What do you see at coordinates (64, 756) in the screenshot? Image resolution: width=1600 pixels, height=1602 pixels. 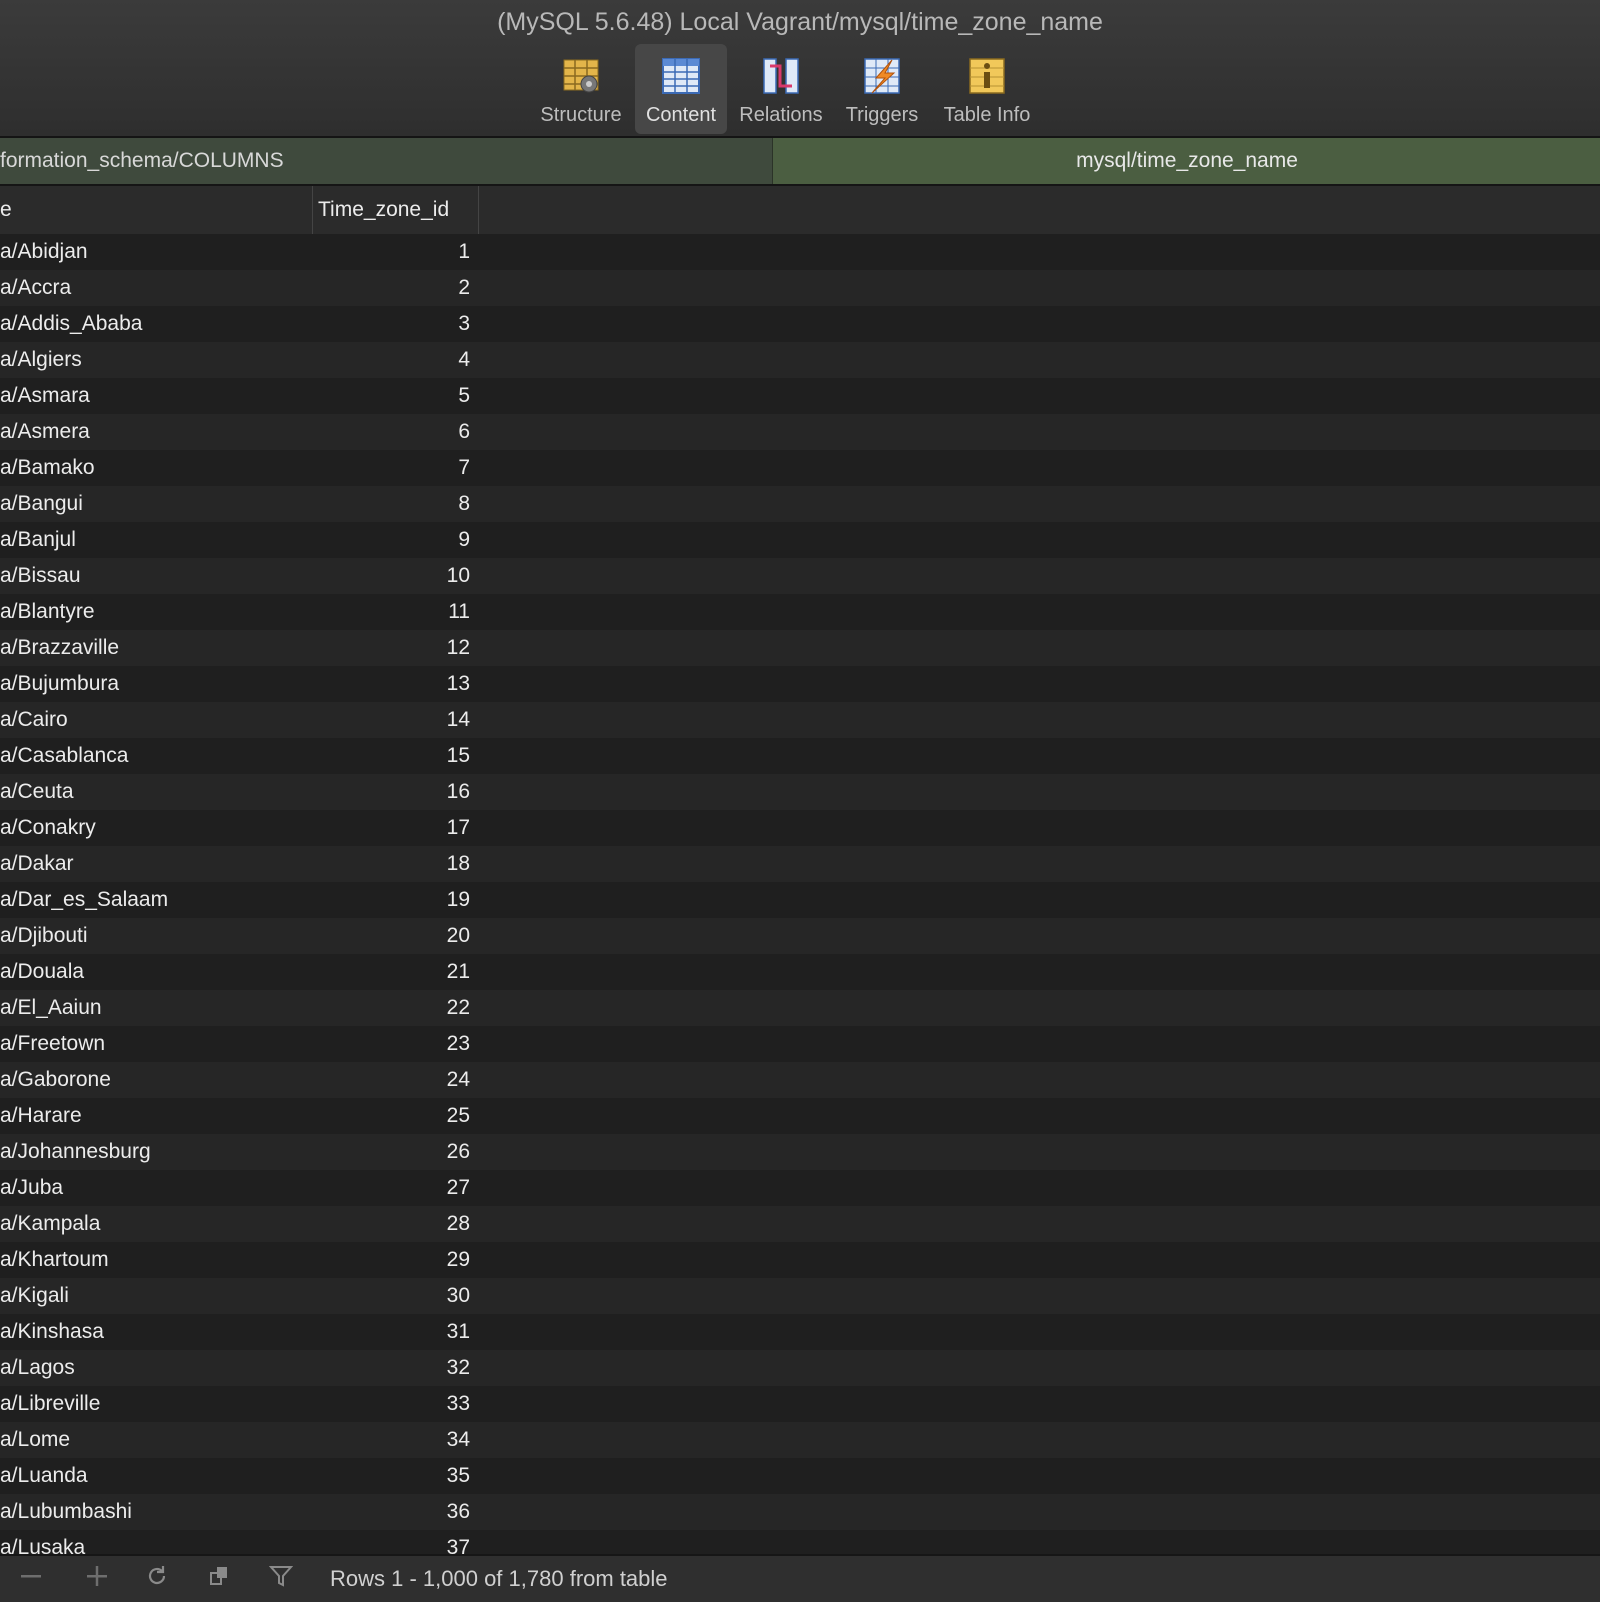 I see `cell-name: a/Casablanca` at bounding box center [64, 756].